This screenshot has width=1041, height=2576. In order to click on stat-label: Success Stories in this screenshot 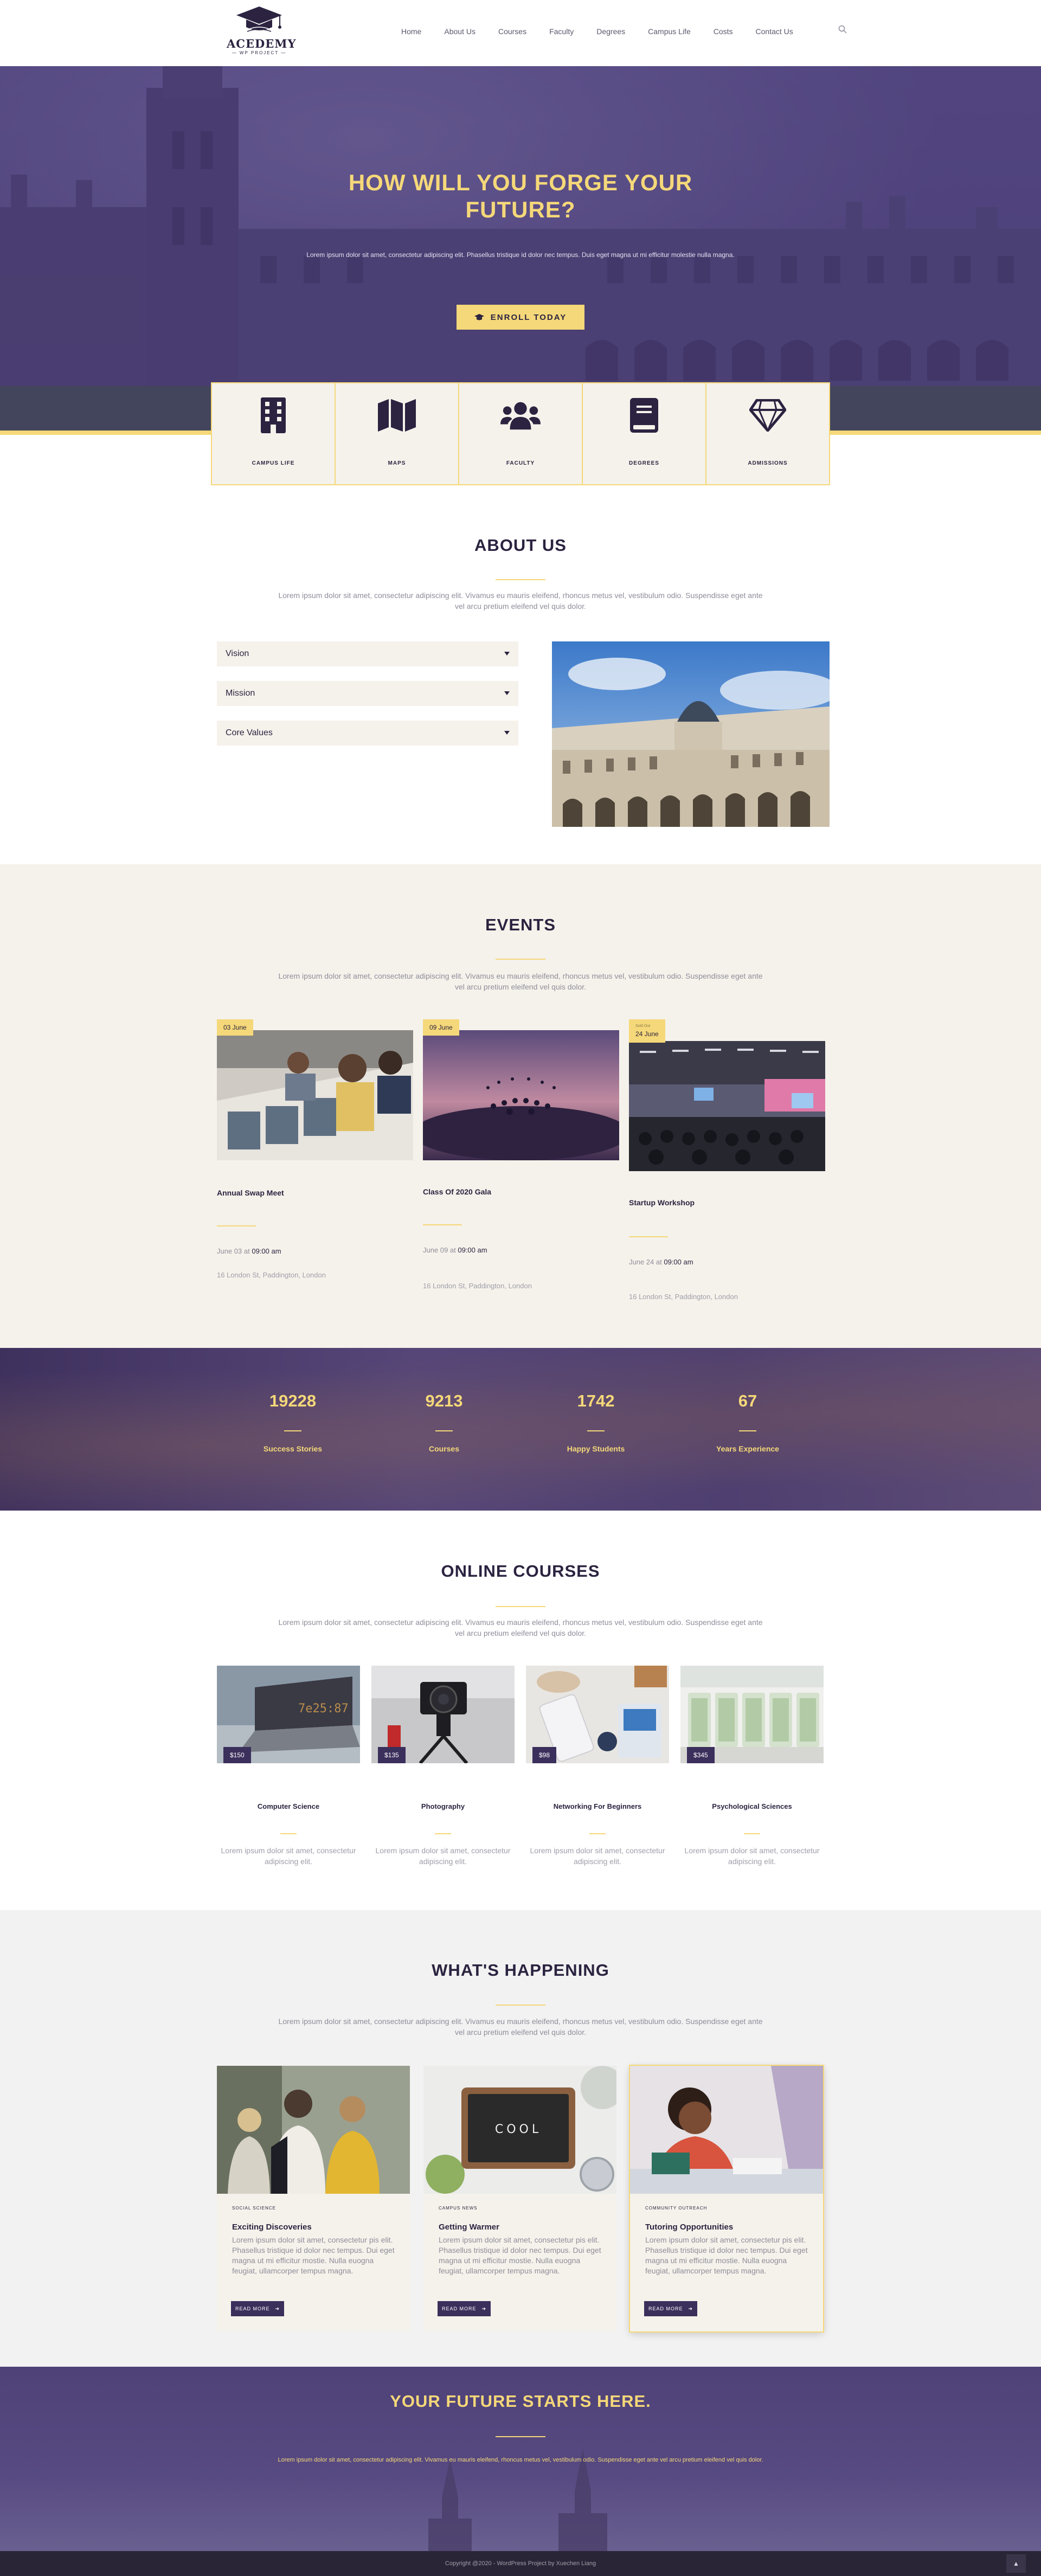, I will do `click(293, 1449)`.